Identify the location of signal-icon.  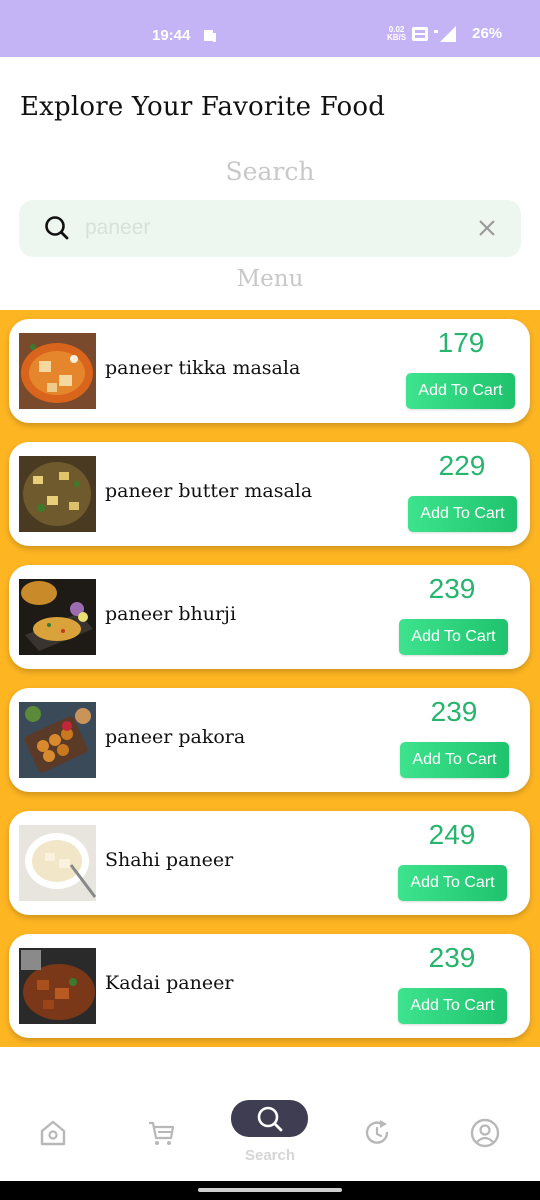
(445, 33).